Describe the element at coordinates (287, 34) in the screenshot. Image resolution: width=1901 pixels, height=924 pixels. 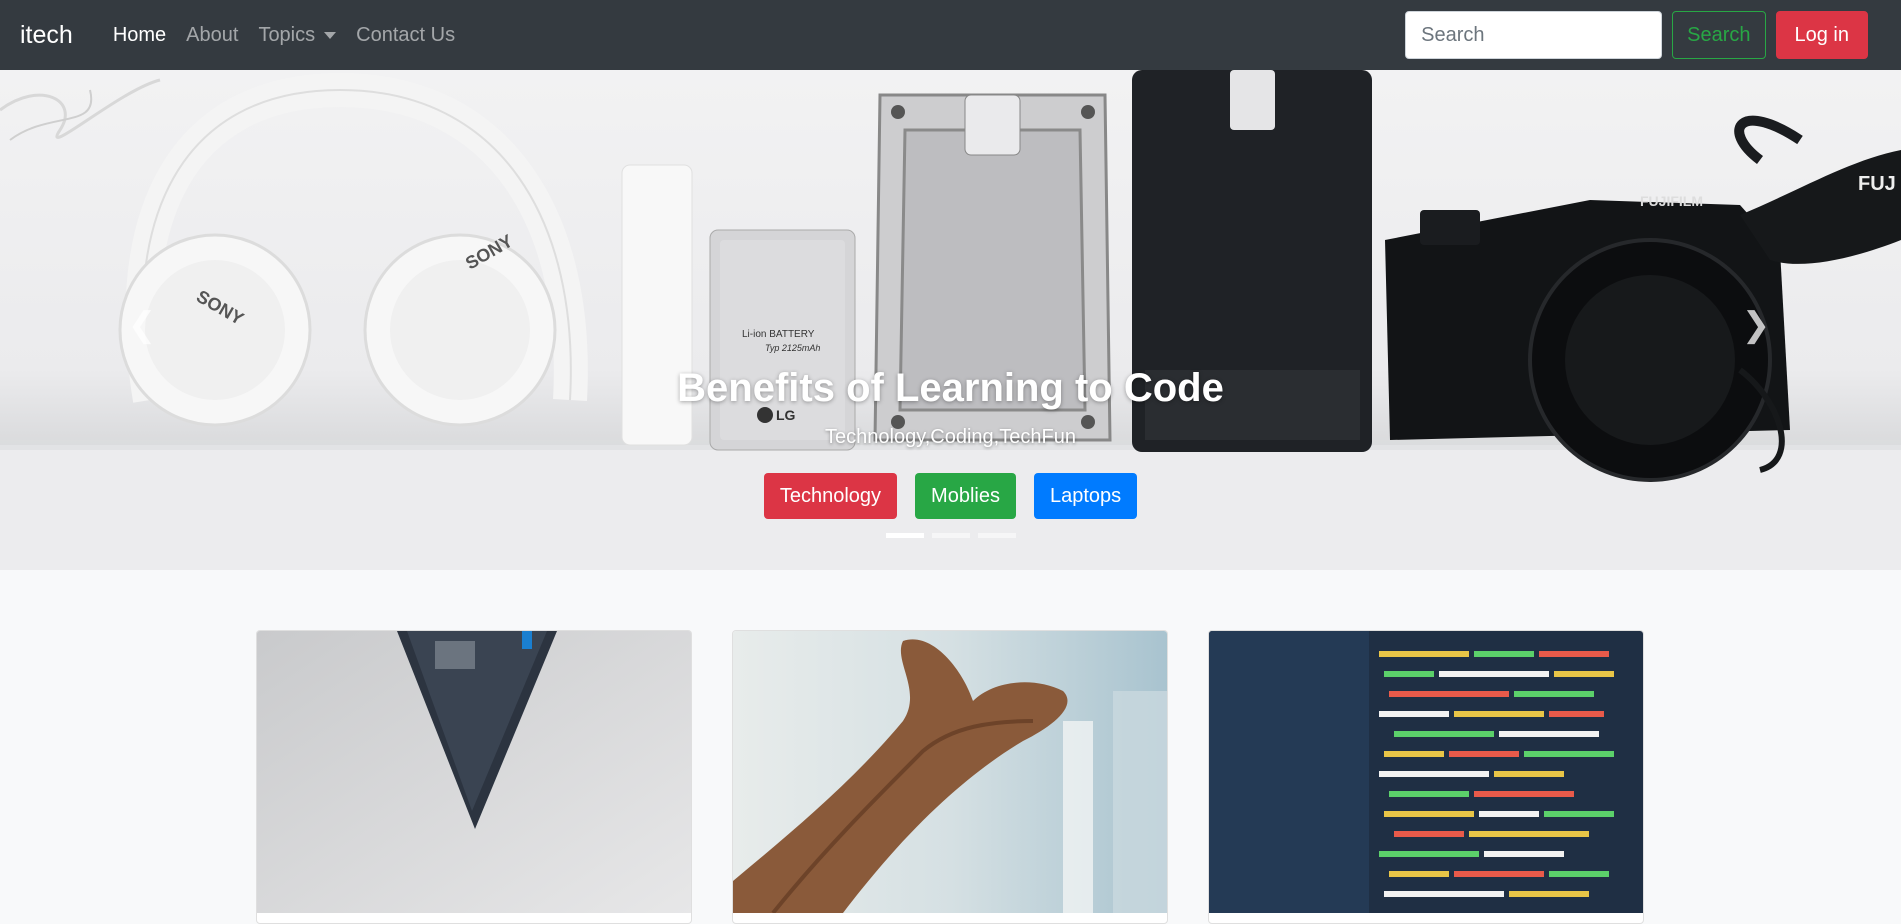
I see `nav-topics-label: Topics` at that location.